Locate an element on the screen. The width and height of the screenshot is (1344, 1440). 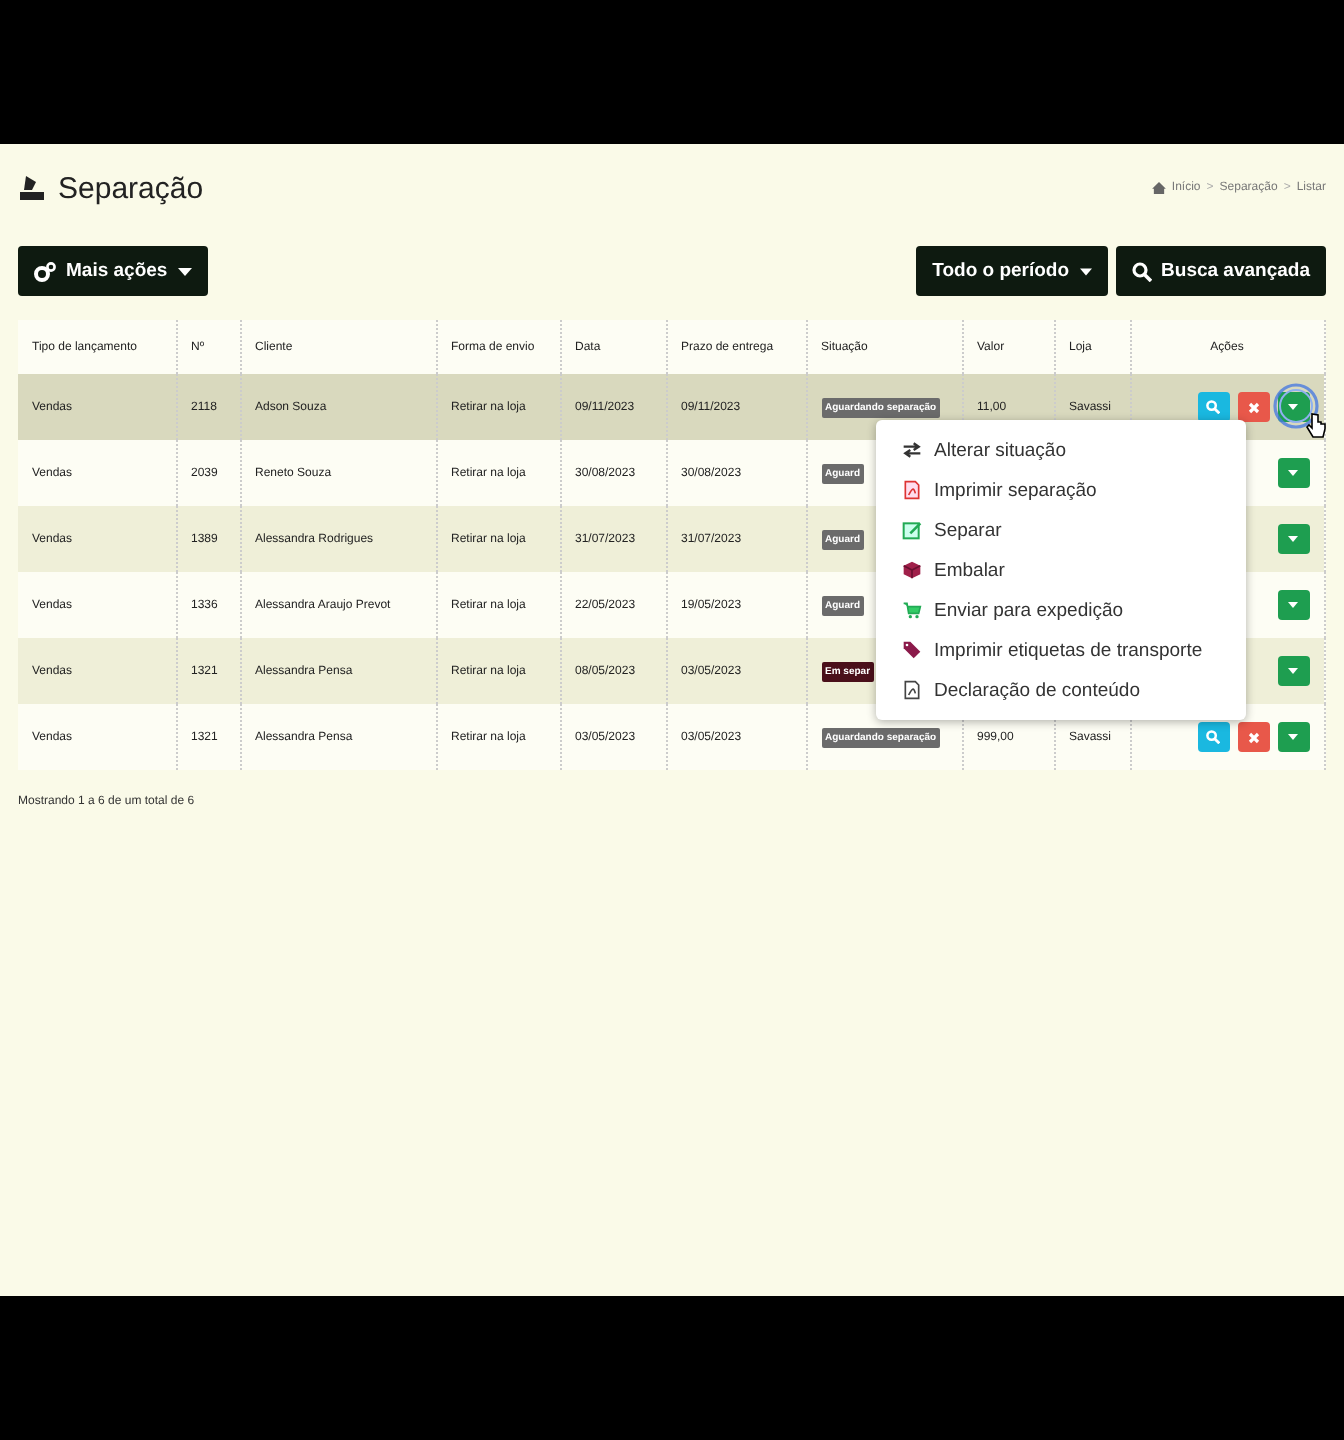
focus-ring-icon is located at coordinates (1295, 406).